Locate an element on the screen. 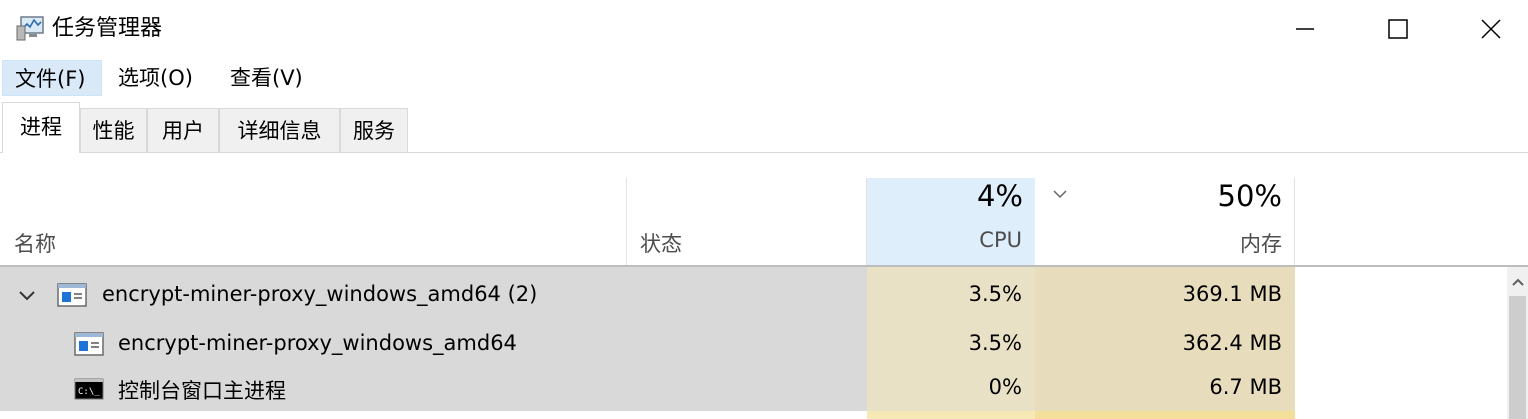  name-column-header: 名称 is located at coordinates (35, 243).